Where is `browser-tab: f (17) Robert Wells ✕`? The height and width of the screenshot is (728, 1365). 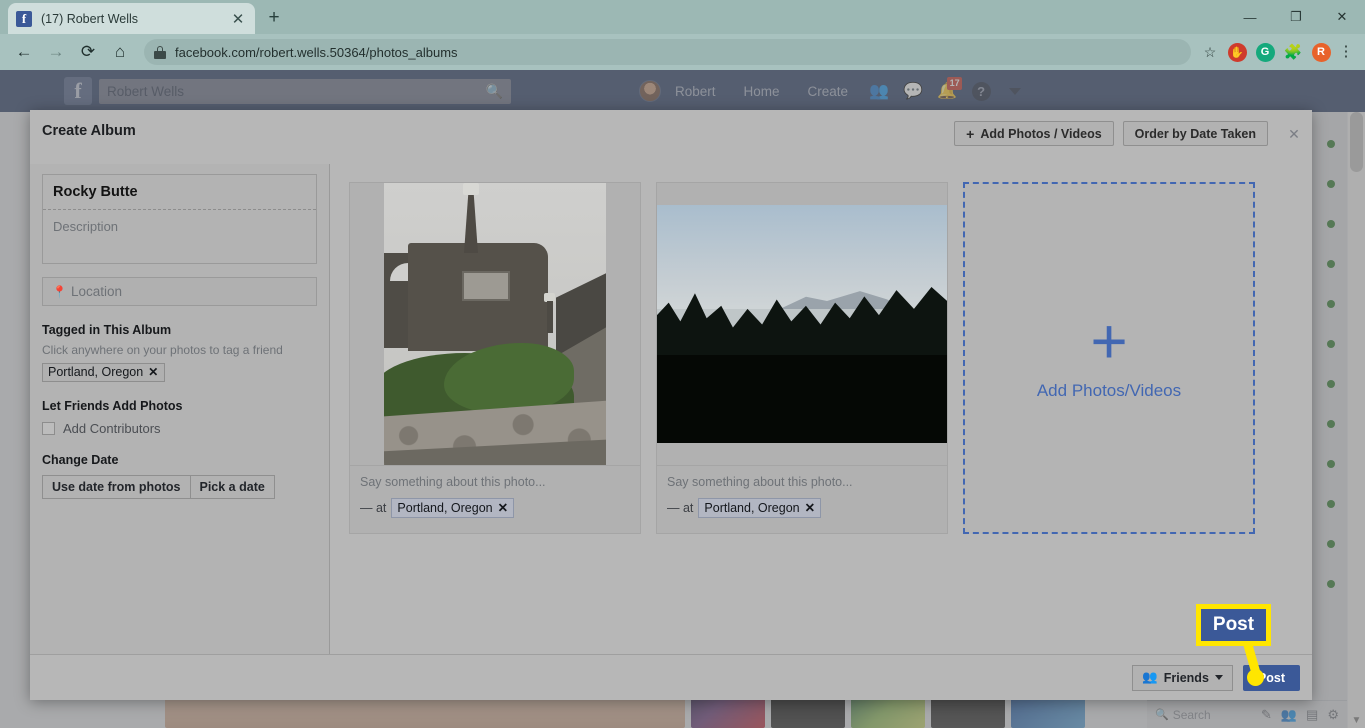 browser-tab: f (17) Robert Wells ✕ is located at coordinates (131, 18).